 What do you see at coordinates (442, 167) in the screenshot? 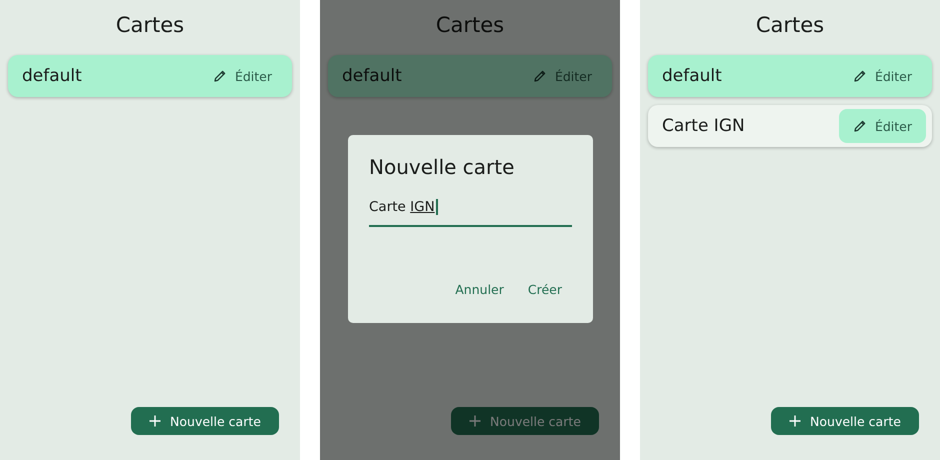
I see `dialog-title: Nouvelle carte` at bounding box center [442, 167].